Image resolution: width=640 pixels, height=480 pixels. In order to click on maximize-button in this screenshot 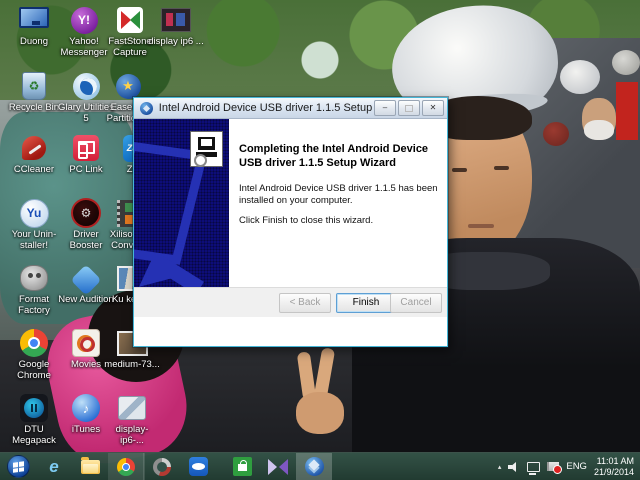, I will do `click(409, 108)`.